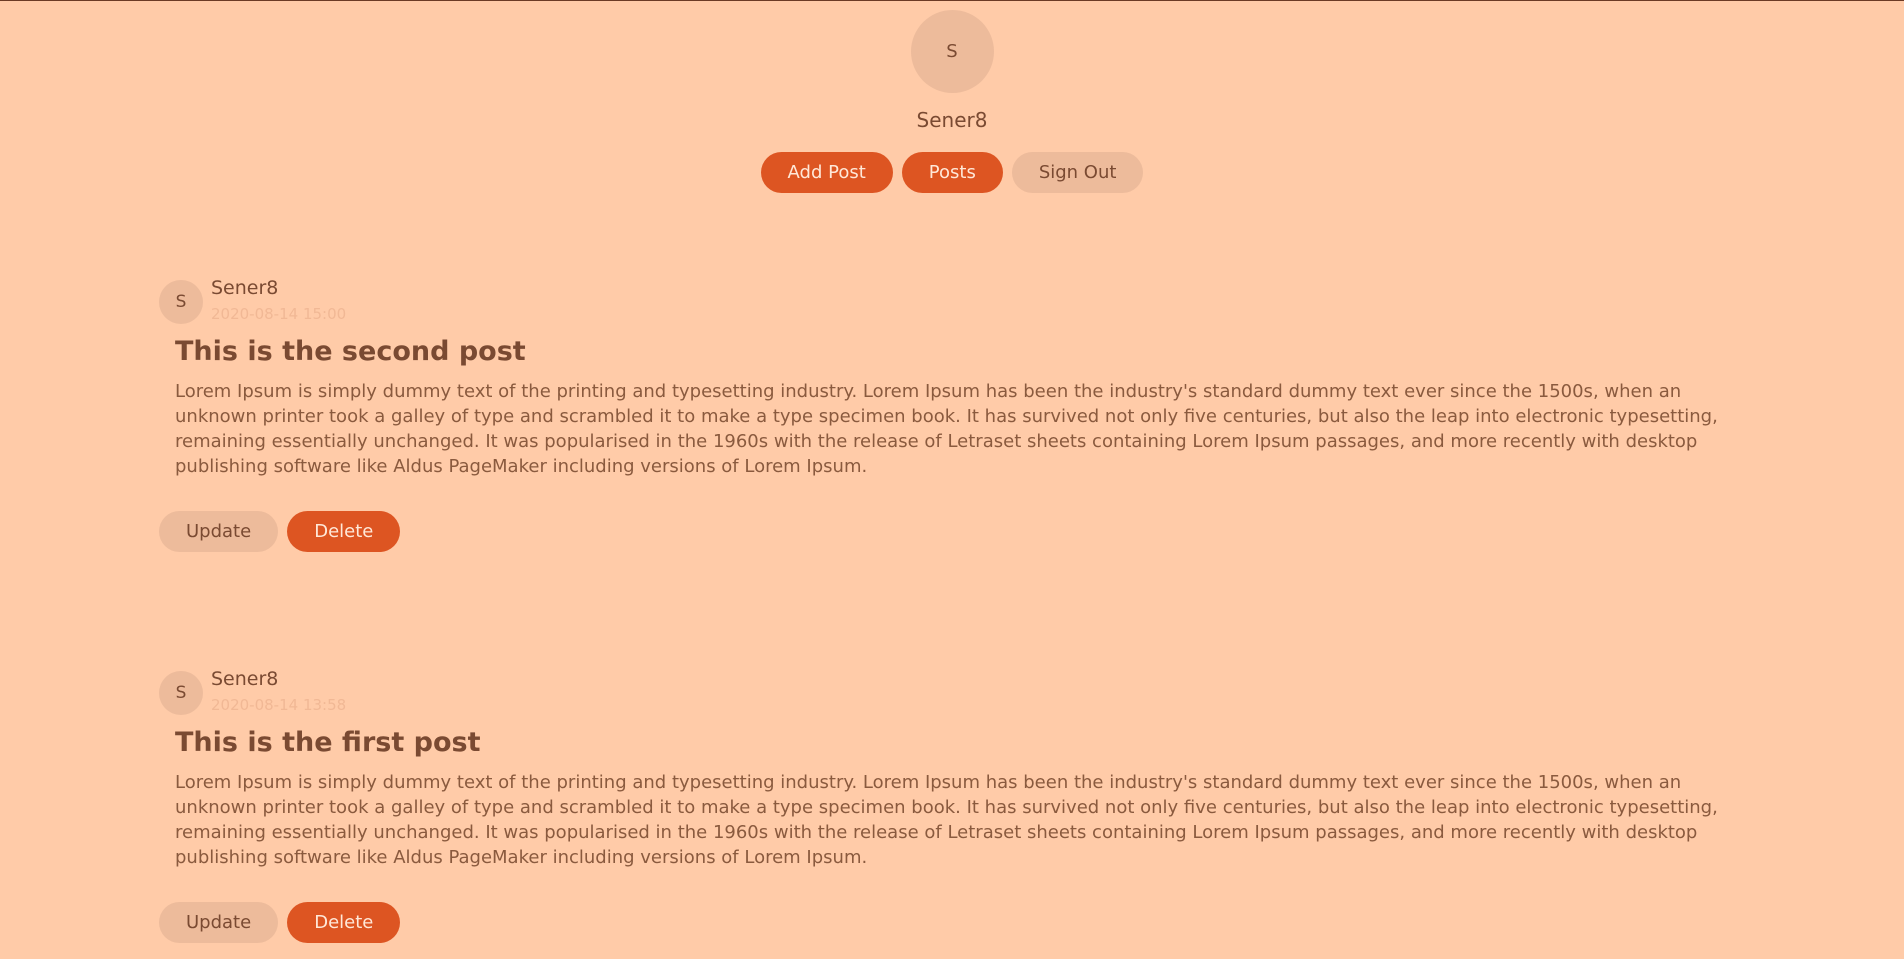 Image resolution: width=1904 pixels, height=959 pixels. Describe the element at coordinates (279, 705) in the screenshot. I see `post-date: 2020-08-14 13:58` at that location.